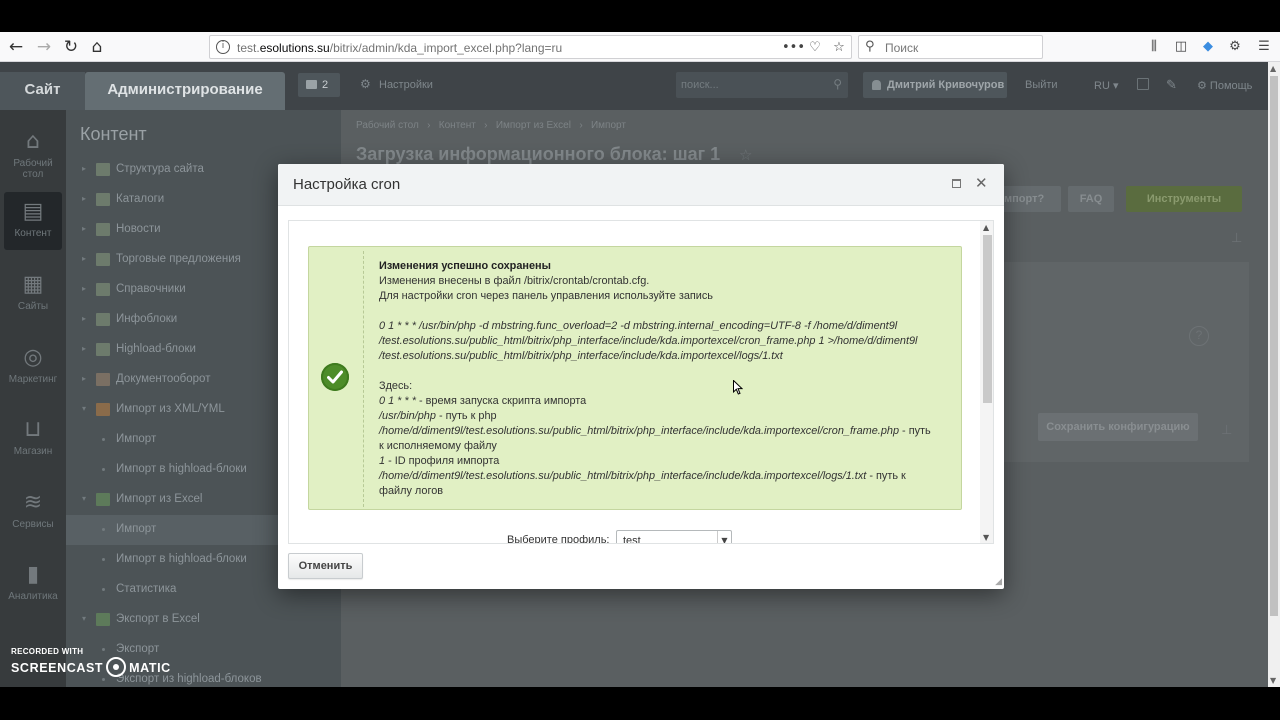 The height and width of the screenshot is (720, 1280). Describe the element at coordinates (44, 47) in the screenshot. I see `forward-icon: →` at that location.